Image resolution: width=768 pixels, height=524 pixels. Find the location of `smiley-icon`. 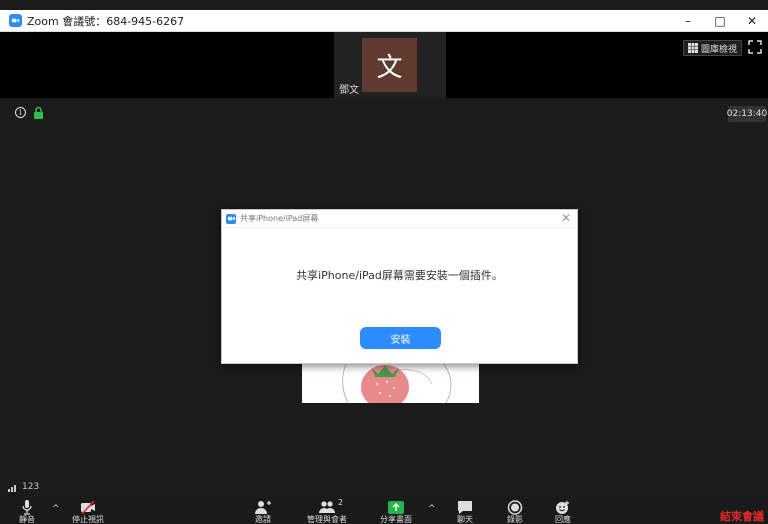

smiley-icon is located at coordinates (562, 507).